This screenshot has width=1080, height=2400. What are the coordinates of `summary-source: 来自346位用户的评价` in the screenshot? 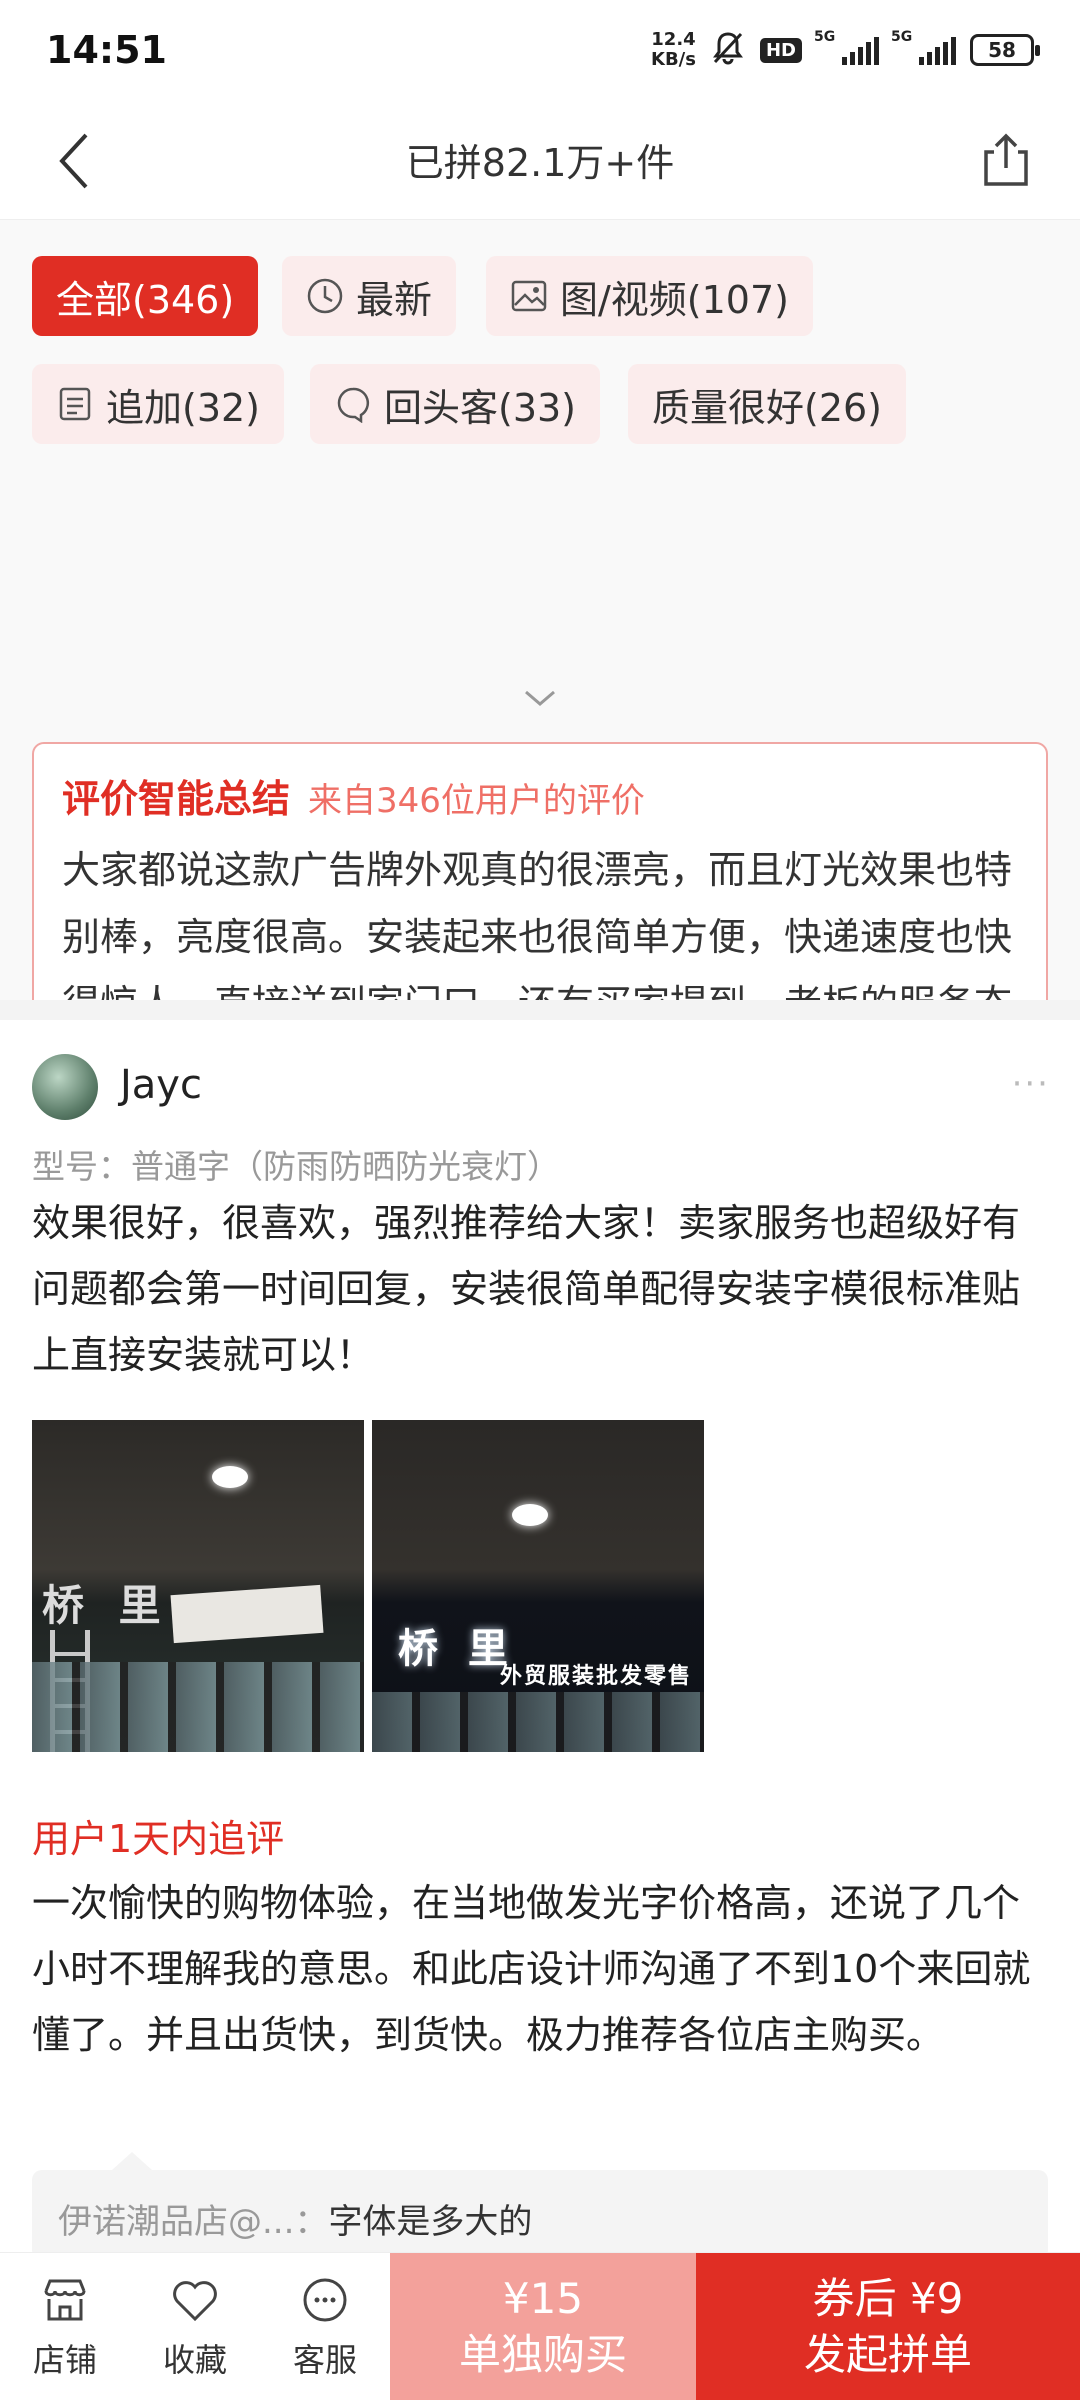 It's located at (476, 801).